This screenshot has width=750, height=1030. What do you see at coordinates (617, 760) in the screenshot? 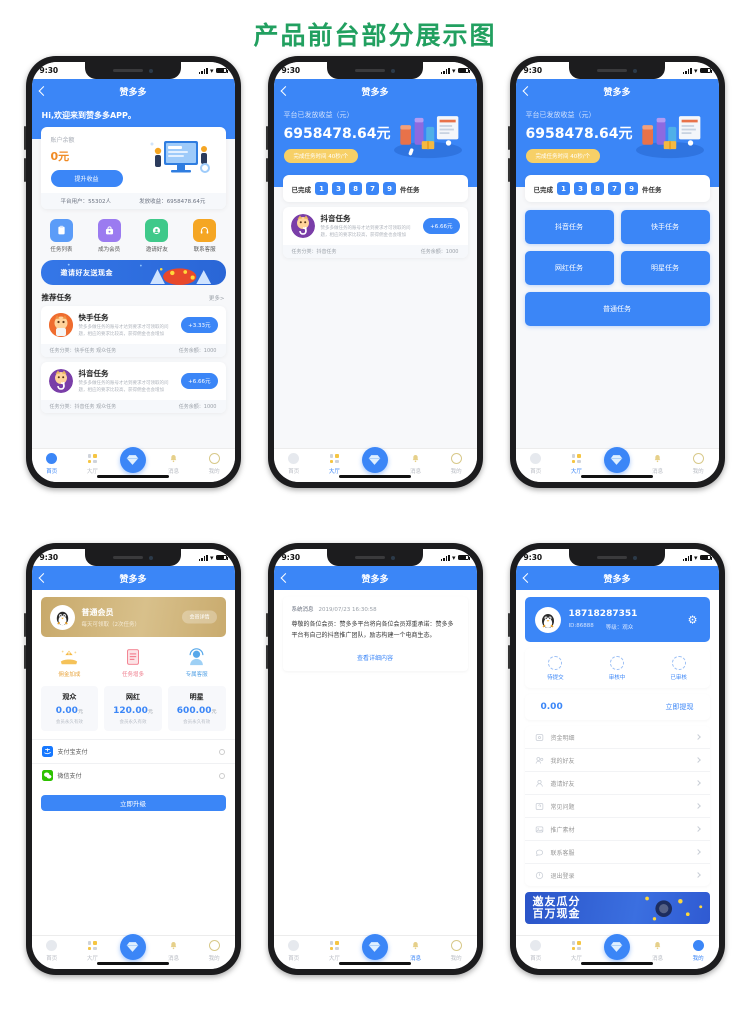
I see `menu-item-my-friends: 我的好友` at bounding box center [617, 760].